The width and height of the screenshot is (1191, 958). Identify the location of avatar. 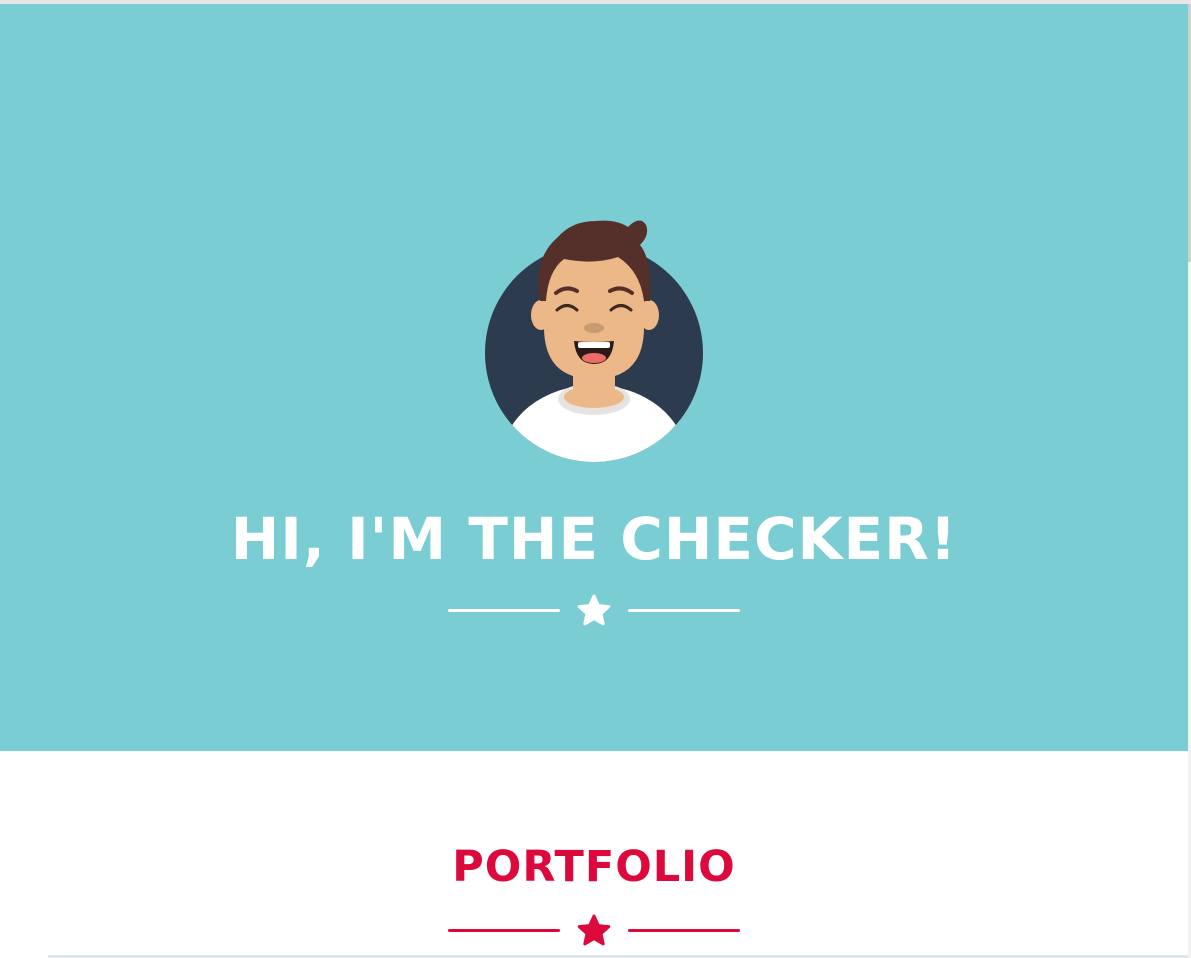
(594, 341).